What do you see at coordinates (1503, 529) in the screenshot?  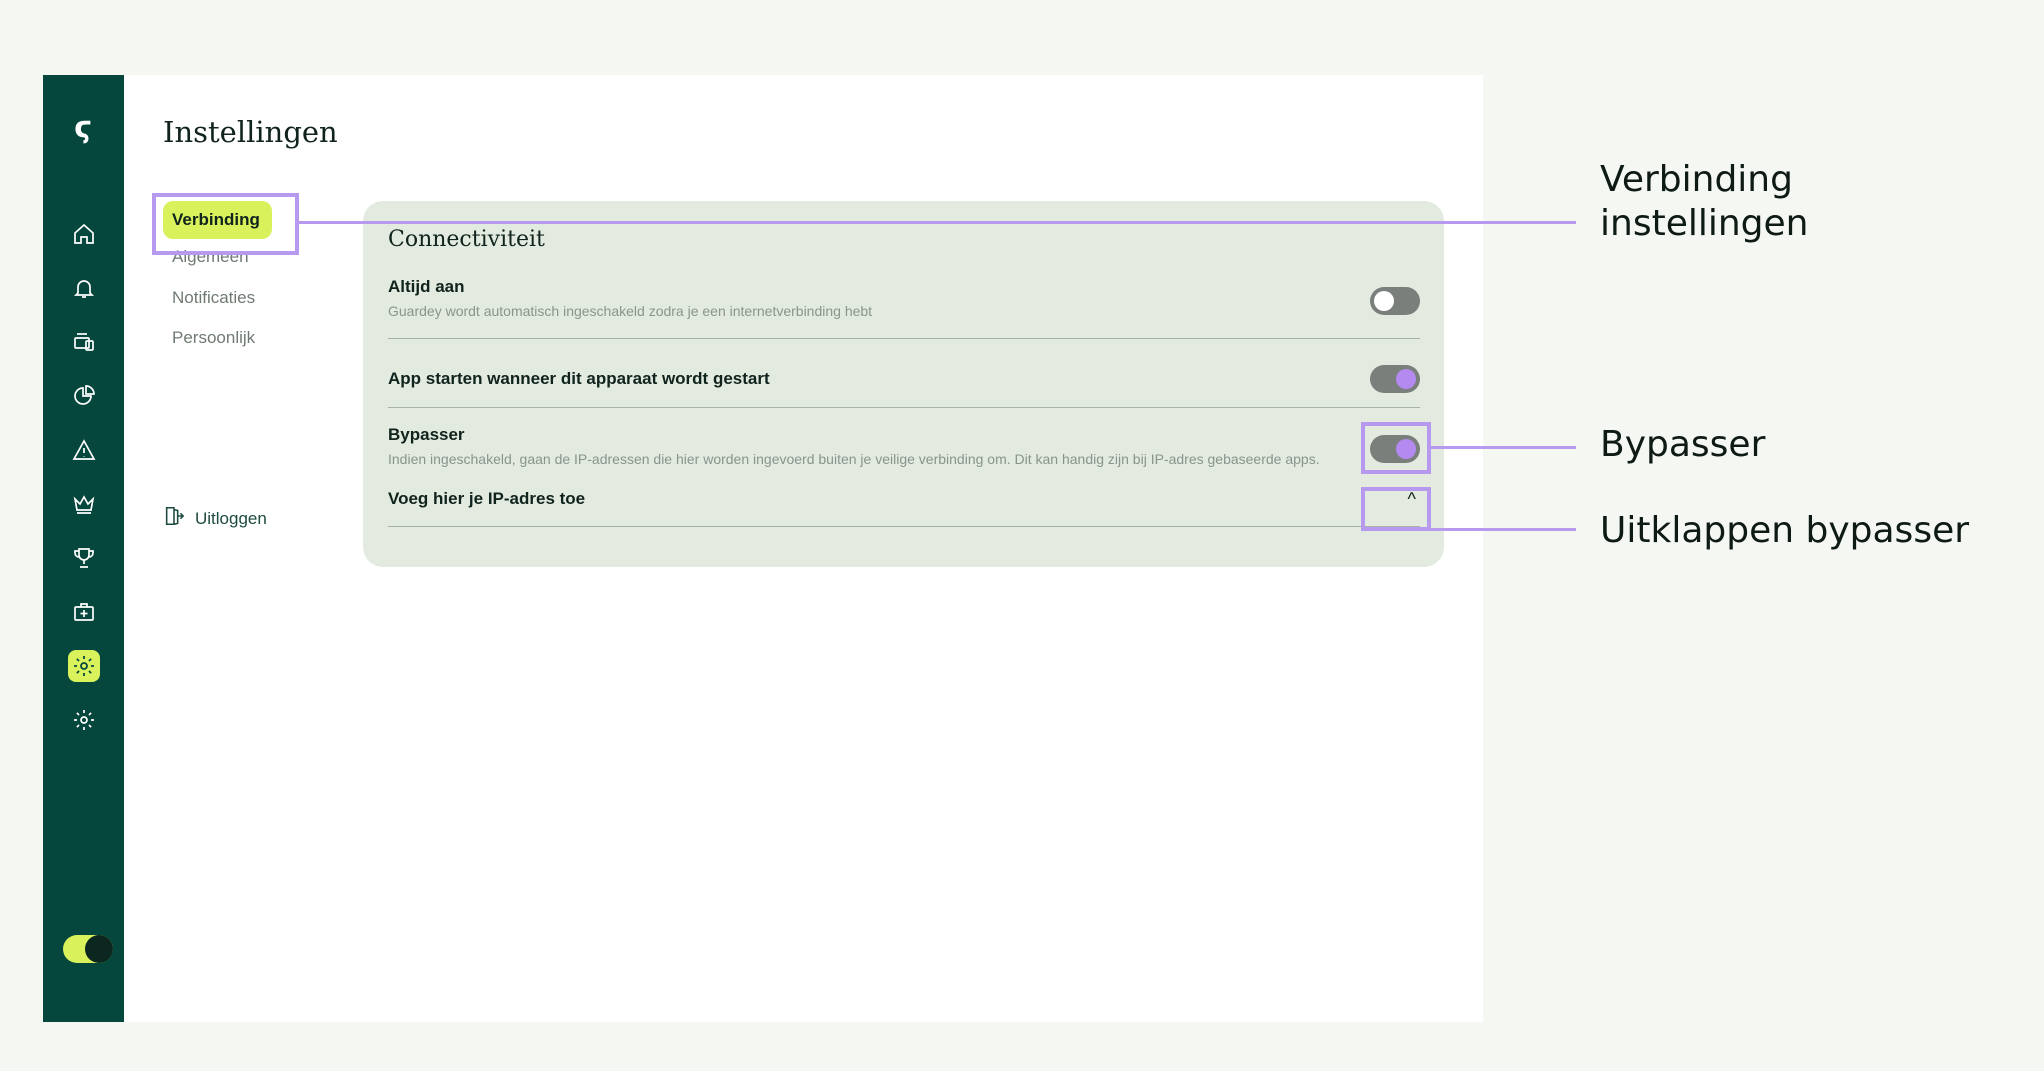 I see `callout-line-uitklappen` at bounding box center [1503, 529].